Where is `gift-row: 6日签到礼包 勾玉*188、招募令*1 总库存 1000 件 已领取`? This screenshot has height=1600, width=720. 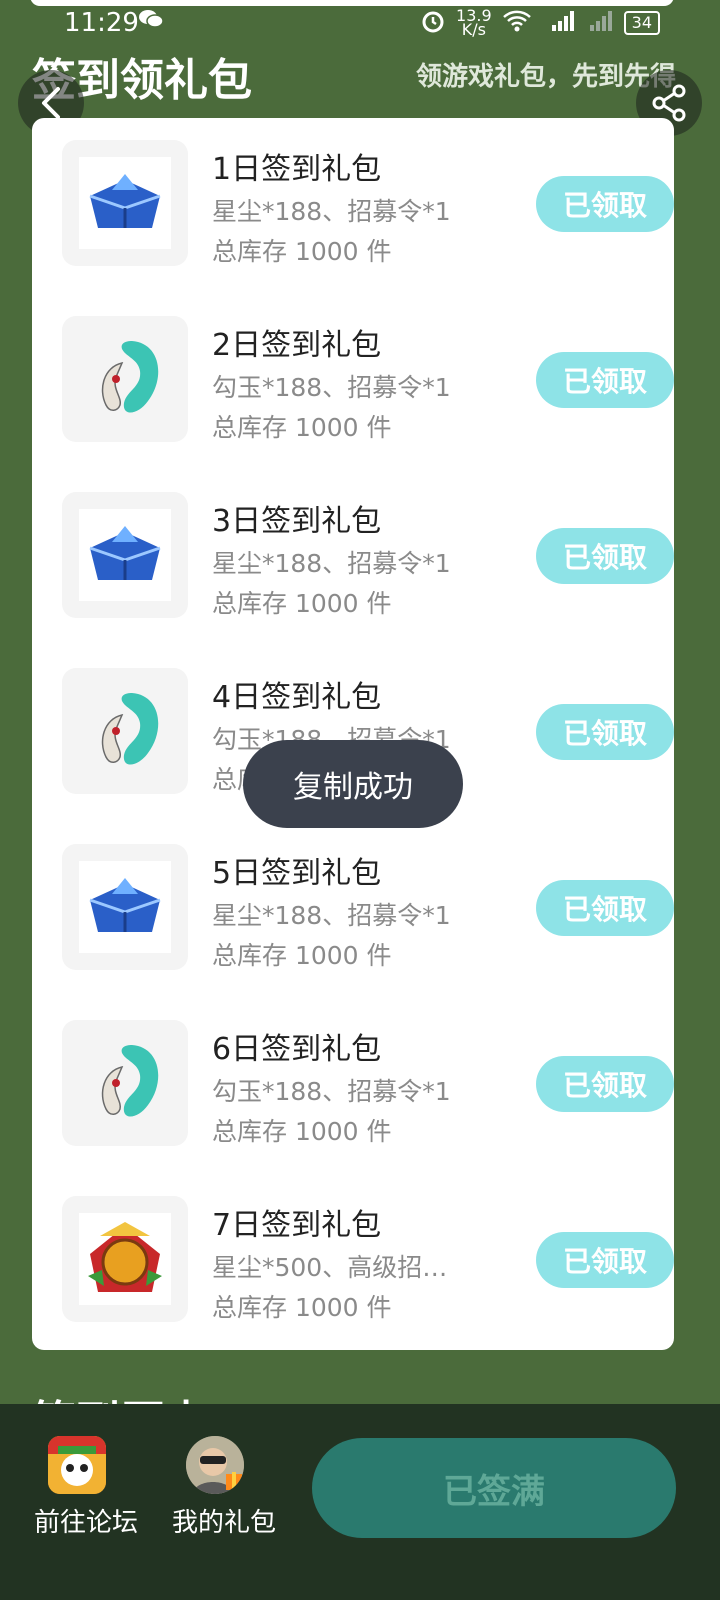 gift-row: 6日签到礼包 勾玉*188、招募令*1 总库存 1000 件 已领取 is located at coordinates (368, 1085).